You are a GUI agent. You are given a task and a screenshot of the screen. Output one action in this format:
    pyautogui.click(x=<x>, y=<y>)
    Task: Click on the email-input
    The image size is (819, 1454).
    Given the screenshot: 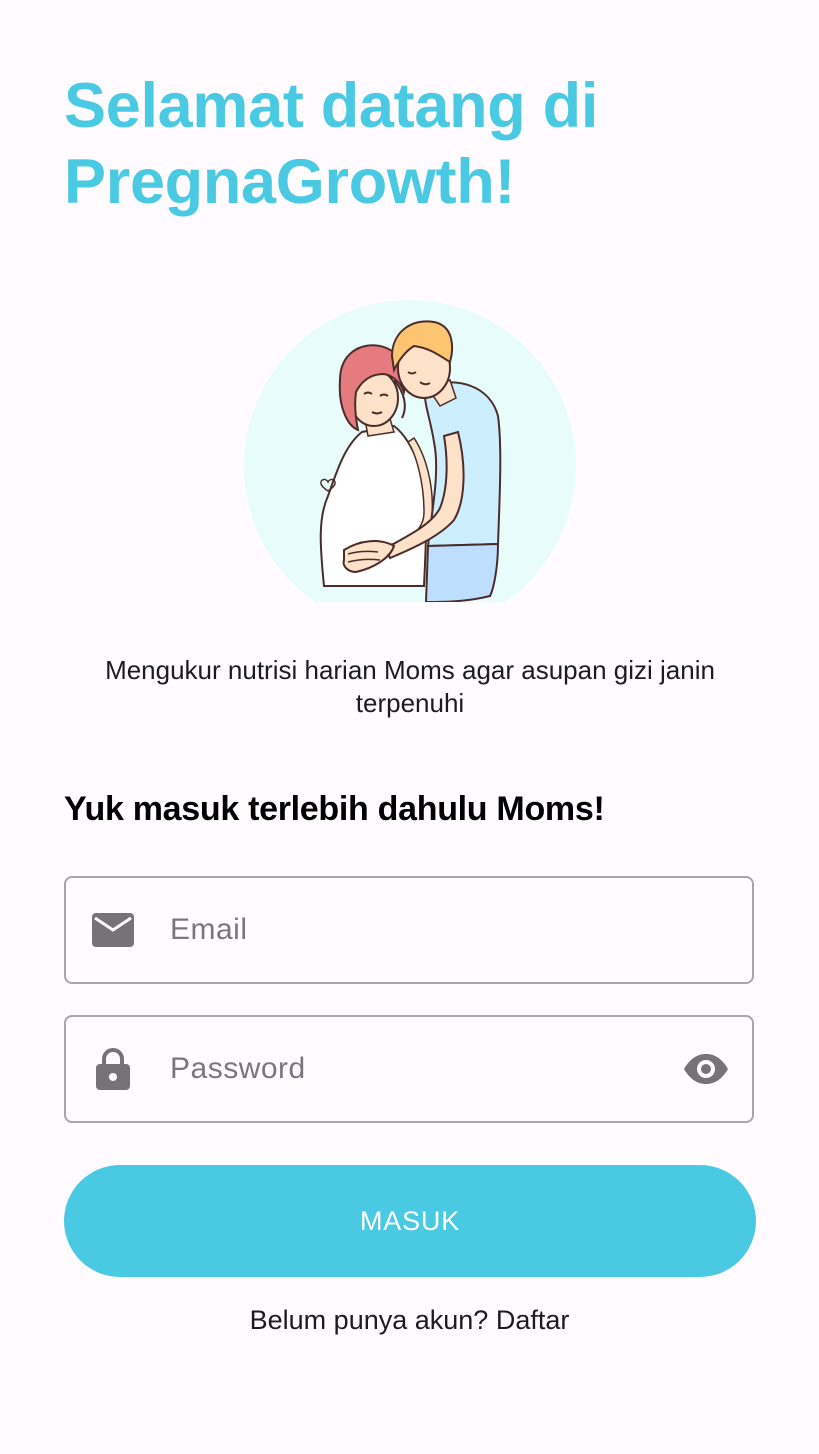 What is the action you would take?
    pyautogui.click(x=420, y=930)
    